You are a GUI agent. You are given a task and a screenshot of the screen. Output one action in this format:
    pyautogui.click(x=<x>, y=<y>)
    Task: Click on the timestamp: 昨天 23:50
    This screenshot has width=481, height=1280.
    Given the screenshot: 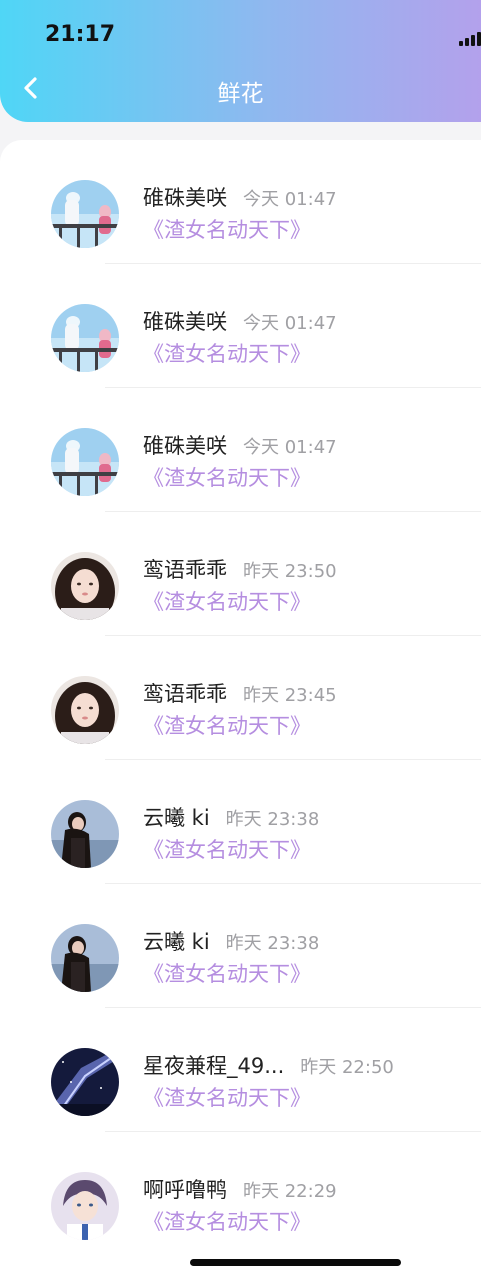 What is the action you would take?
    pyautogui.click(x=290, y=571)
    